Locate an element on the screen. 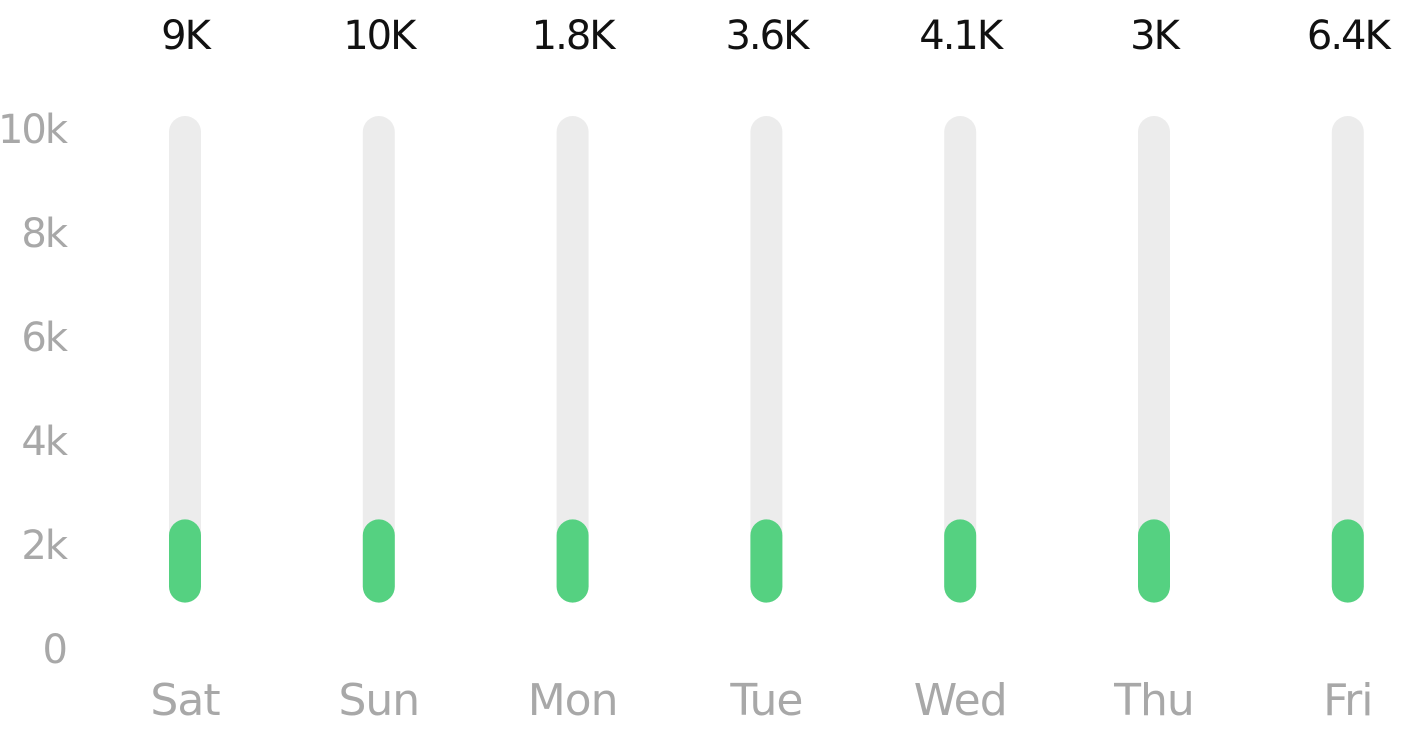 The width and height of the screenshot is (1406, 740). y-tick-label: 8k is located at coordinates (44, 234).